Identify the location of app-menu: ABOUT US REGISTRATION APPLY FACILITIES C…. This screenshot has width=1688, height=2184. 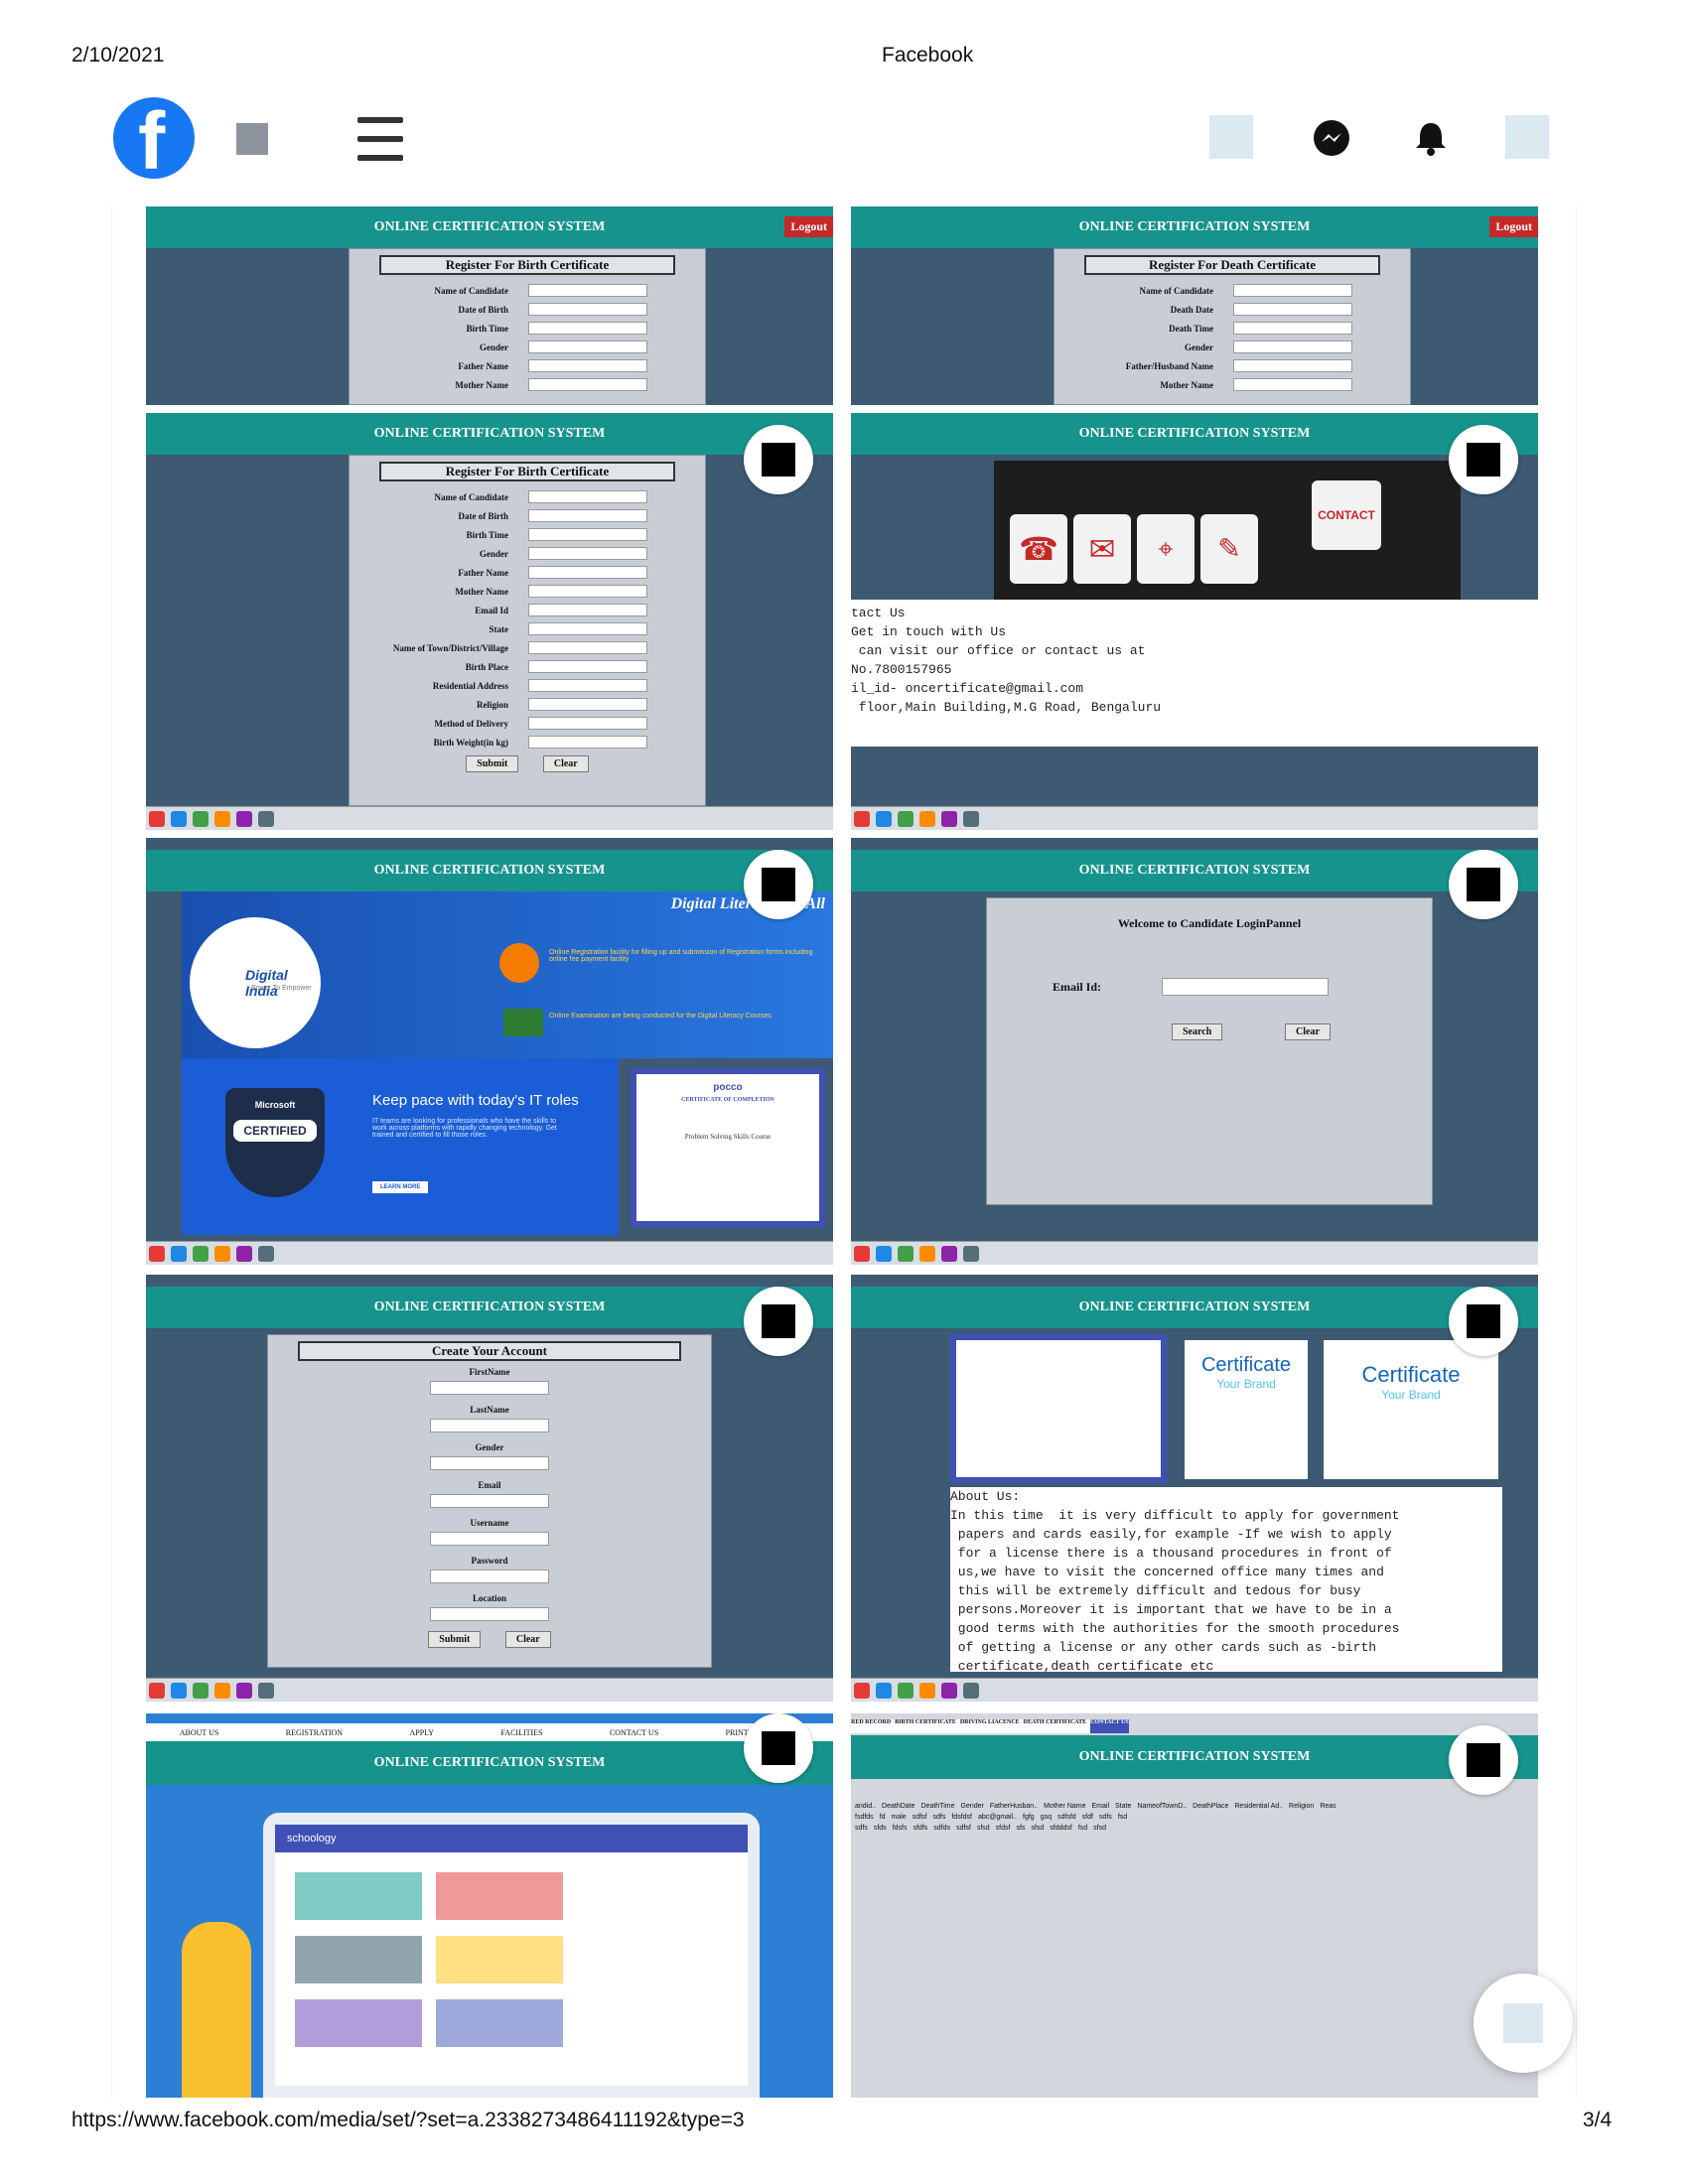
(489, 1732).